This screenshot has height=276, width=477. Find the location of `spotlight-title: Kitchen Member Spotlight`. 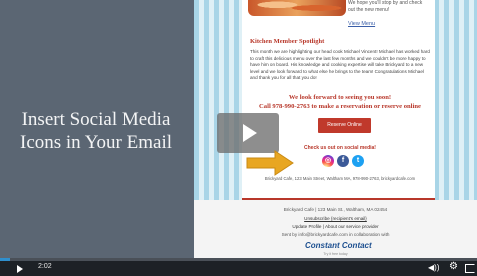

spotlight-title: Kitchen Member Spotlight is located at coordinates (287, 41).